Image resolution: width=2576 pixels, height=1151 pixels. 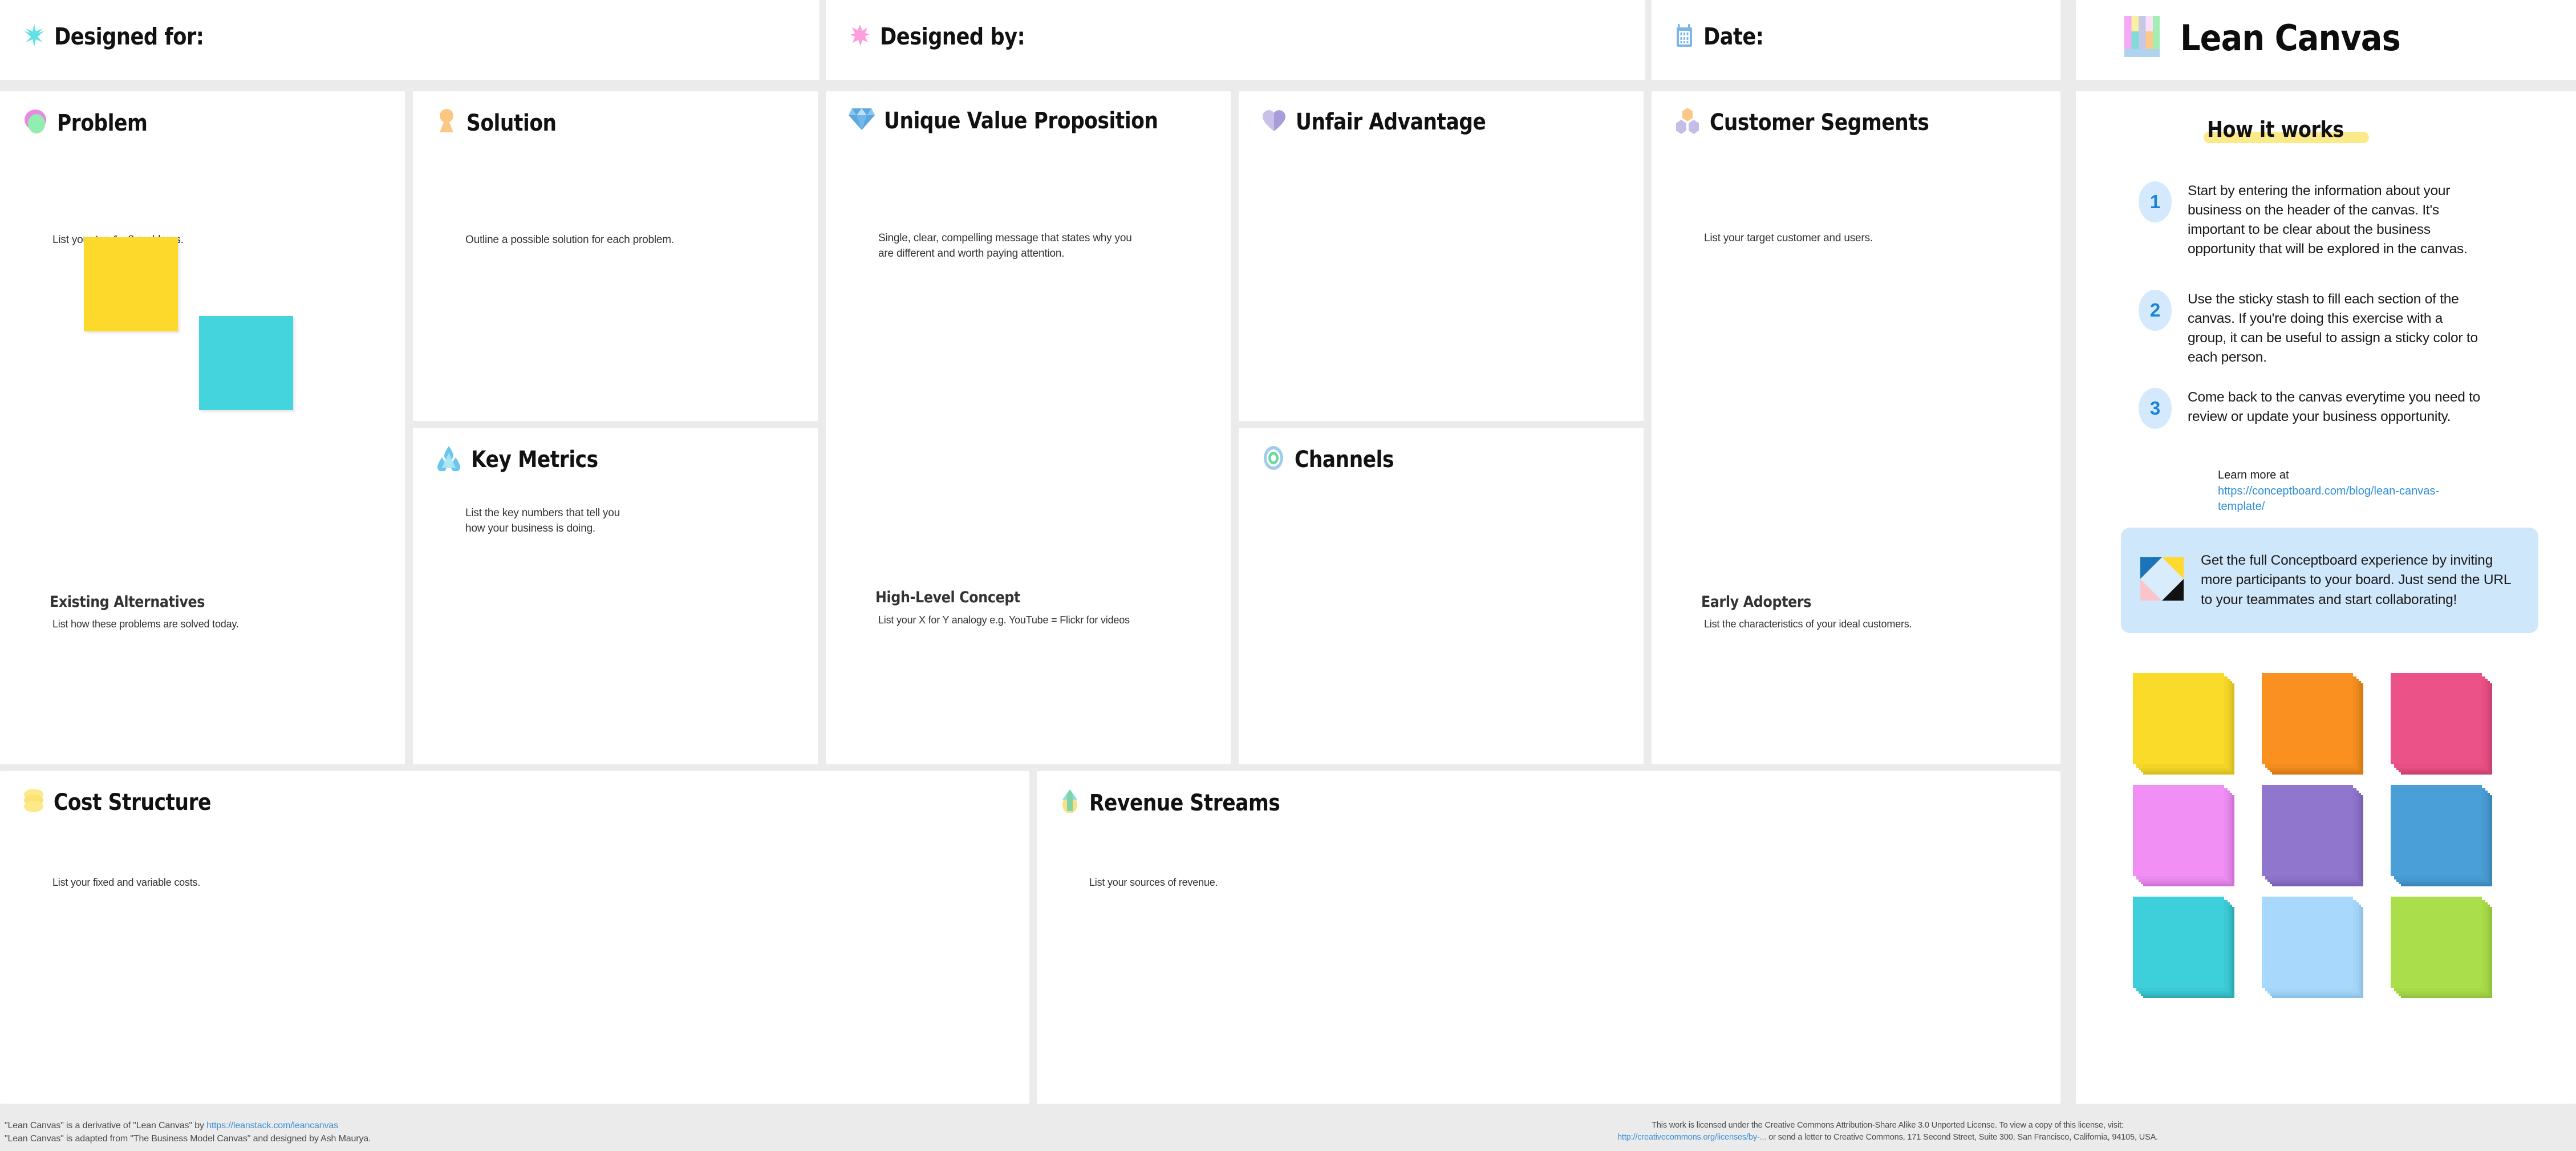 I want to click on sticky-stack-purple, so click(x=2316, y=839).